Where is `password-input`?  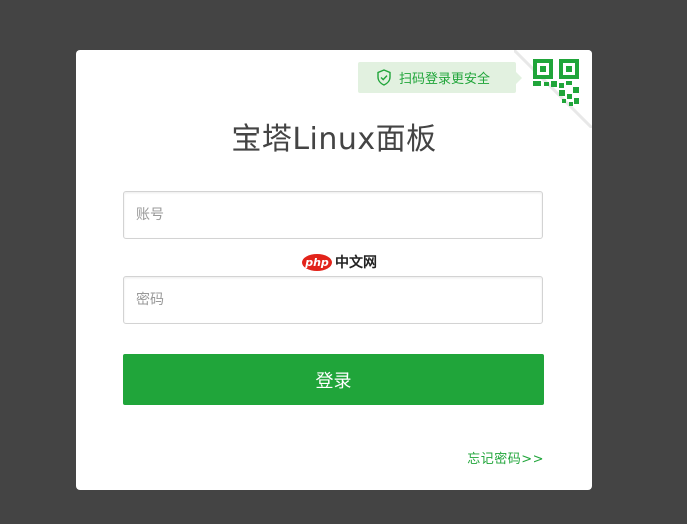 password-input is located at coordinates (333, 300).